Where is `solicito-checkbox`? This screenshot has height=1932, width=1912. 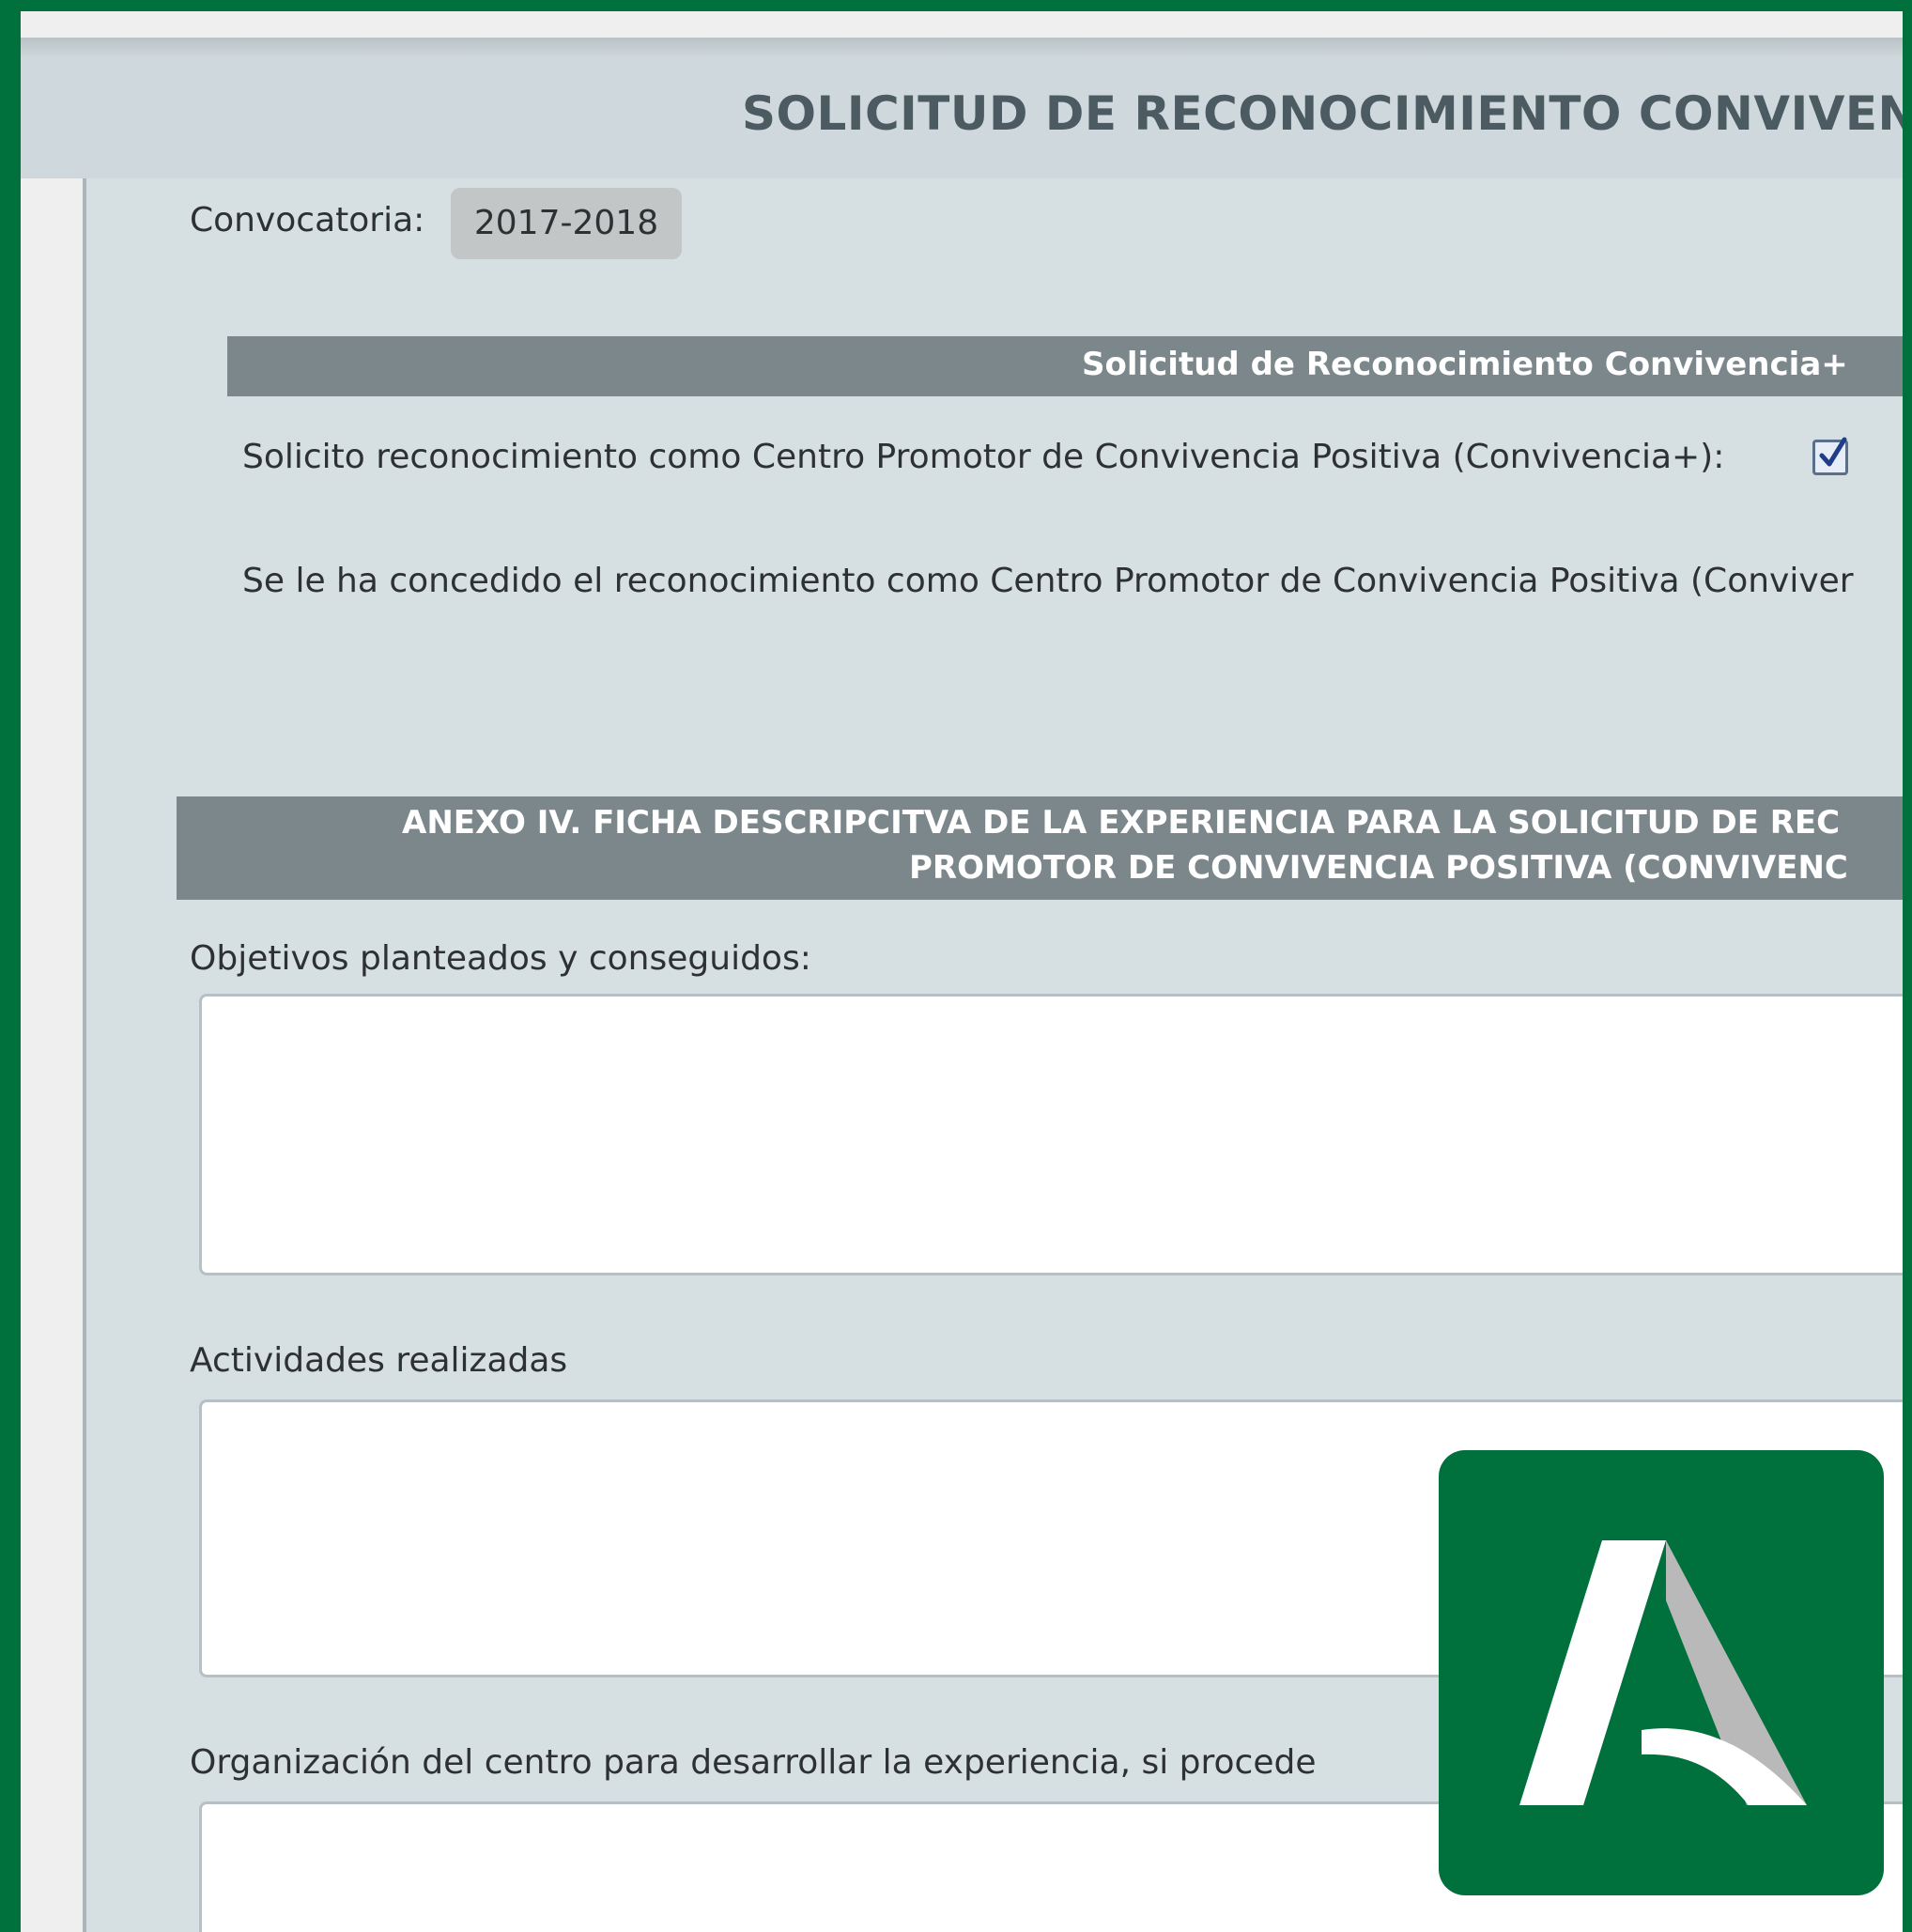
solicito-checkbox is located at coordinates (1830, 456).